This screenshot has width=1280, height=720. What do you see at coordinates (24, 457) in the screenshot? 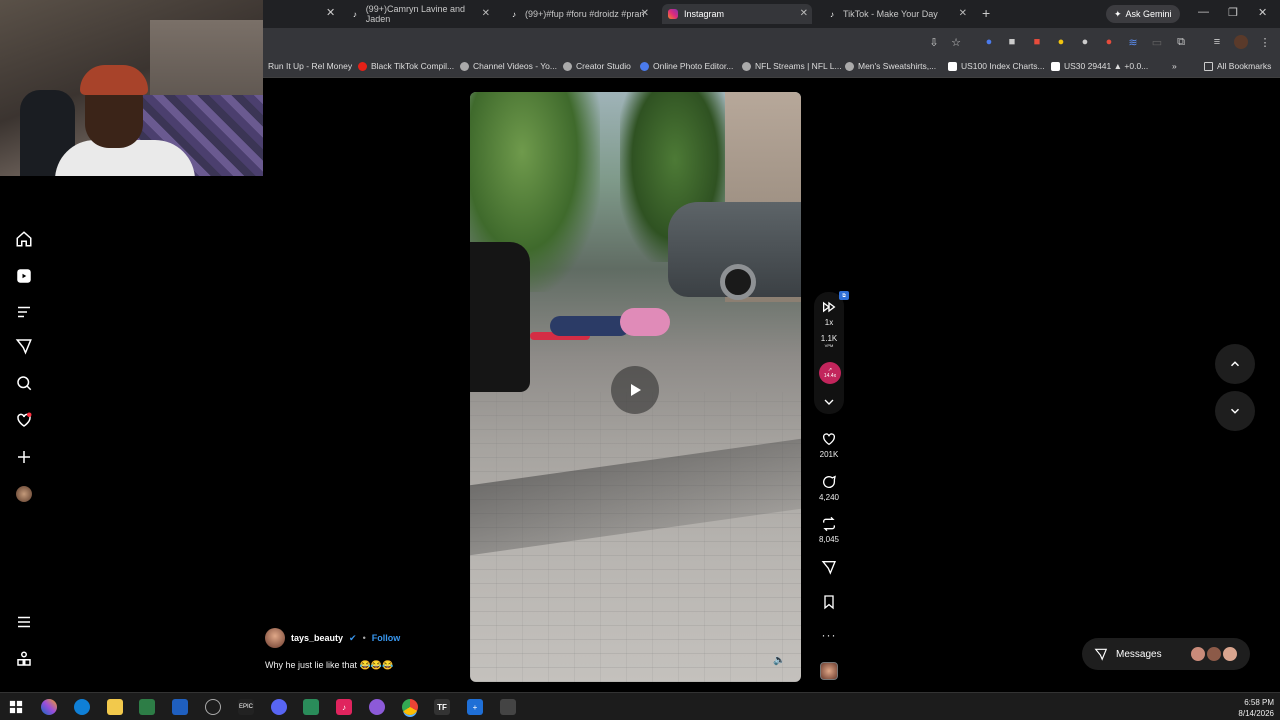
I see `create-icon` at bounding box center [24, 457].